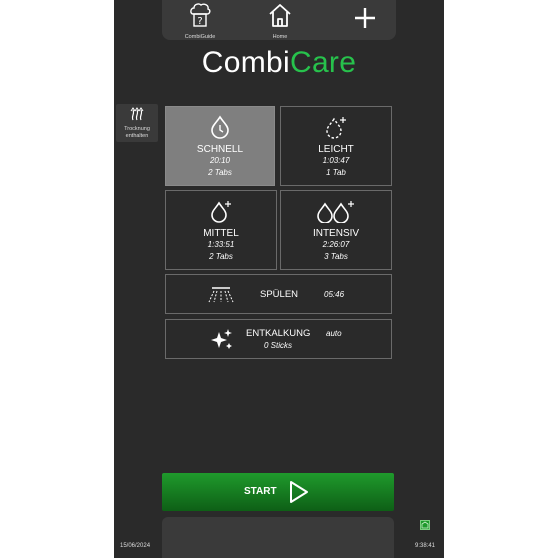  I want to click on sparkles-icon, so click(221, 339).